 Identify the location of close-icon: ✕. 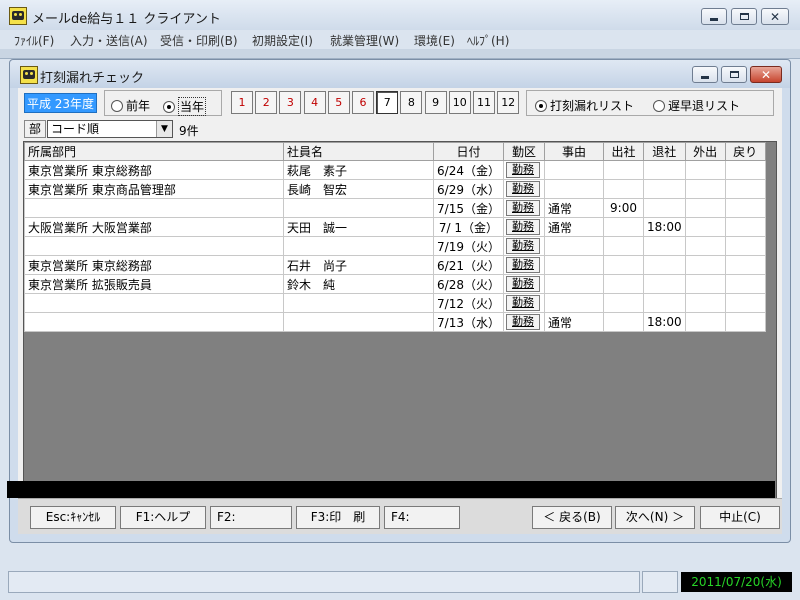
(775, 16).